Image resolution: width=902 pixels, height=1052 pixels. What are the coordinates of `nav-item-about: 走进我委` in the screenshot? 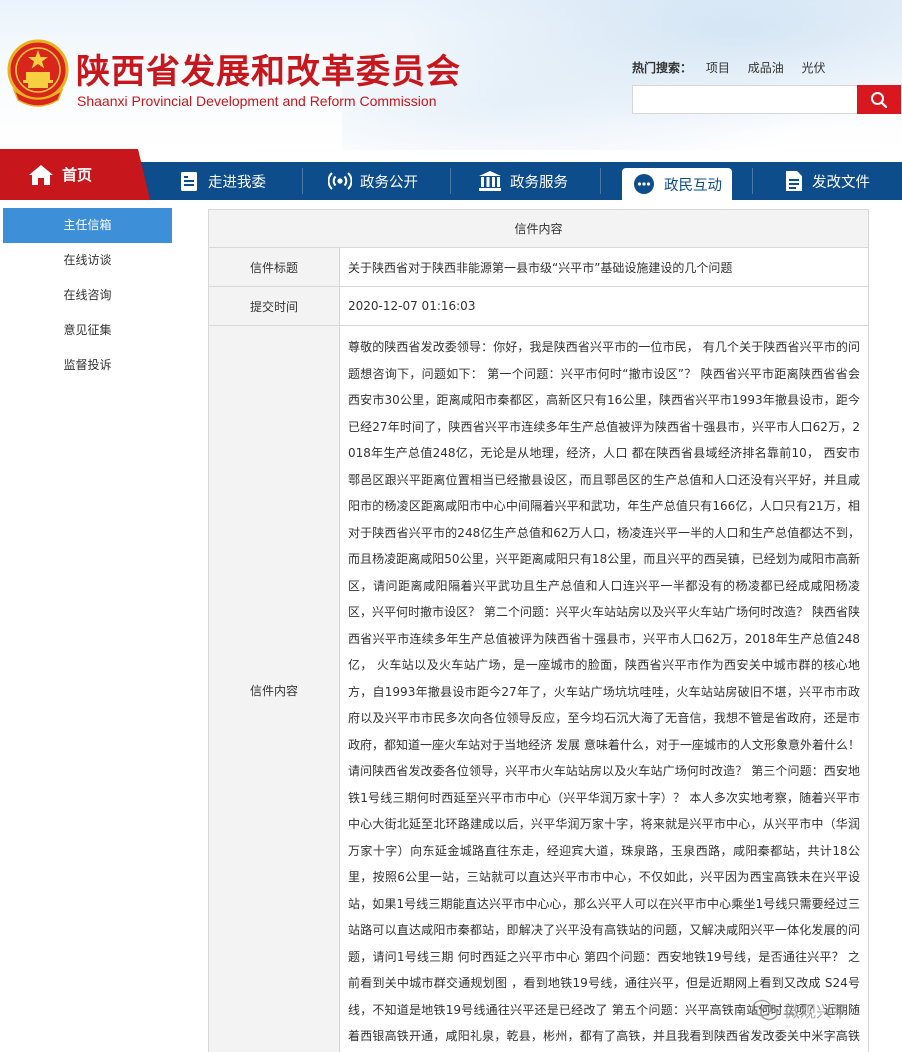 It's located at (222, 181).